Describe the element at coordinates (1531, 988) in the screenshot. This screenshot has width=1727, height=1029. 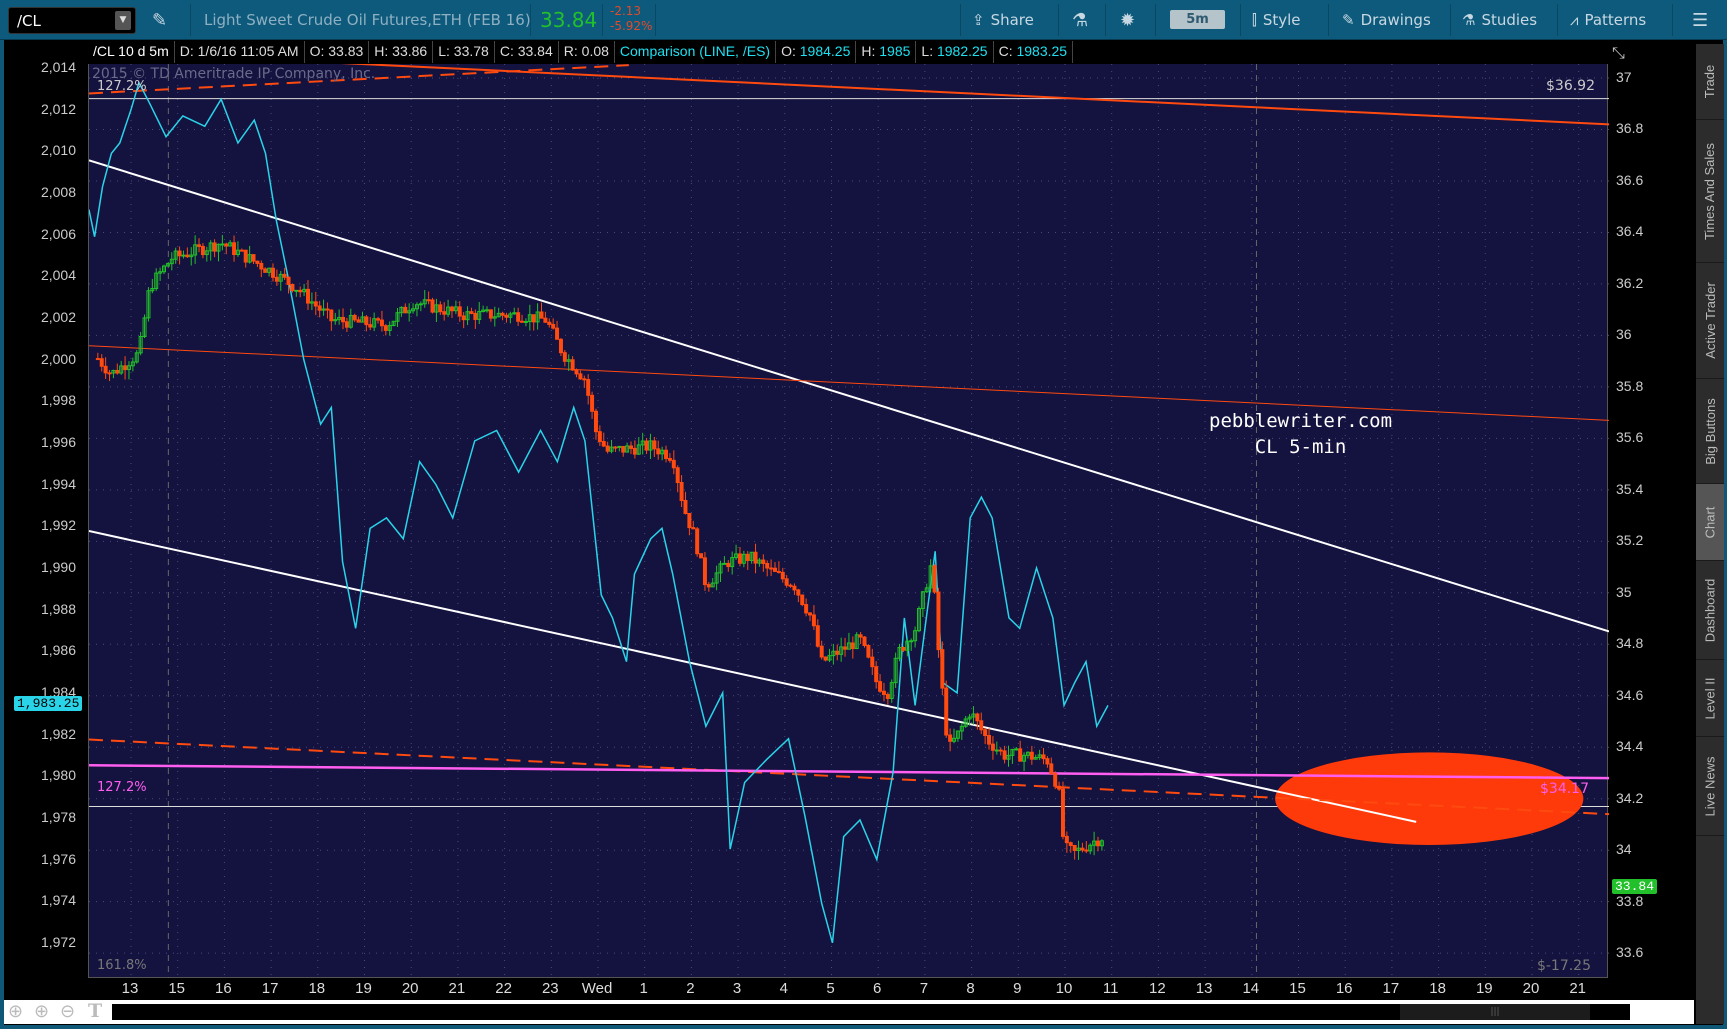
I see `time-axis-tick: 20` at that location.